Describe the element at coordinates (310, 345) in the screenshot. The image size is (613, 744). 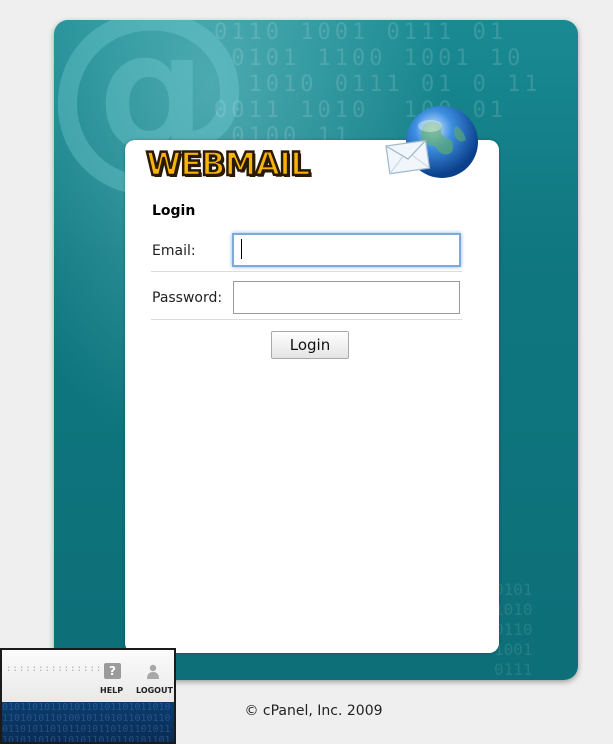
I see `login-button: Login` at that location.